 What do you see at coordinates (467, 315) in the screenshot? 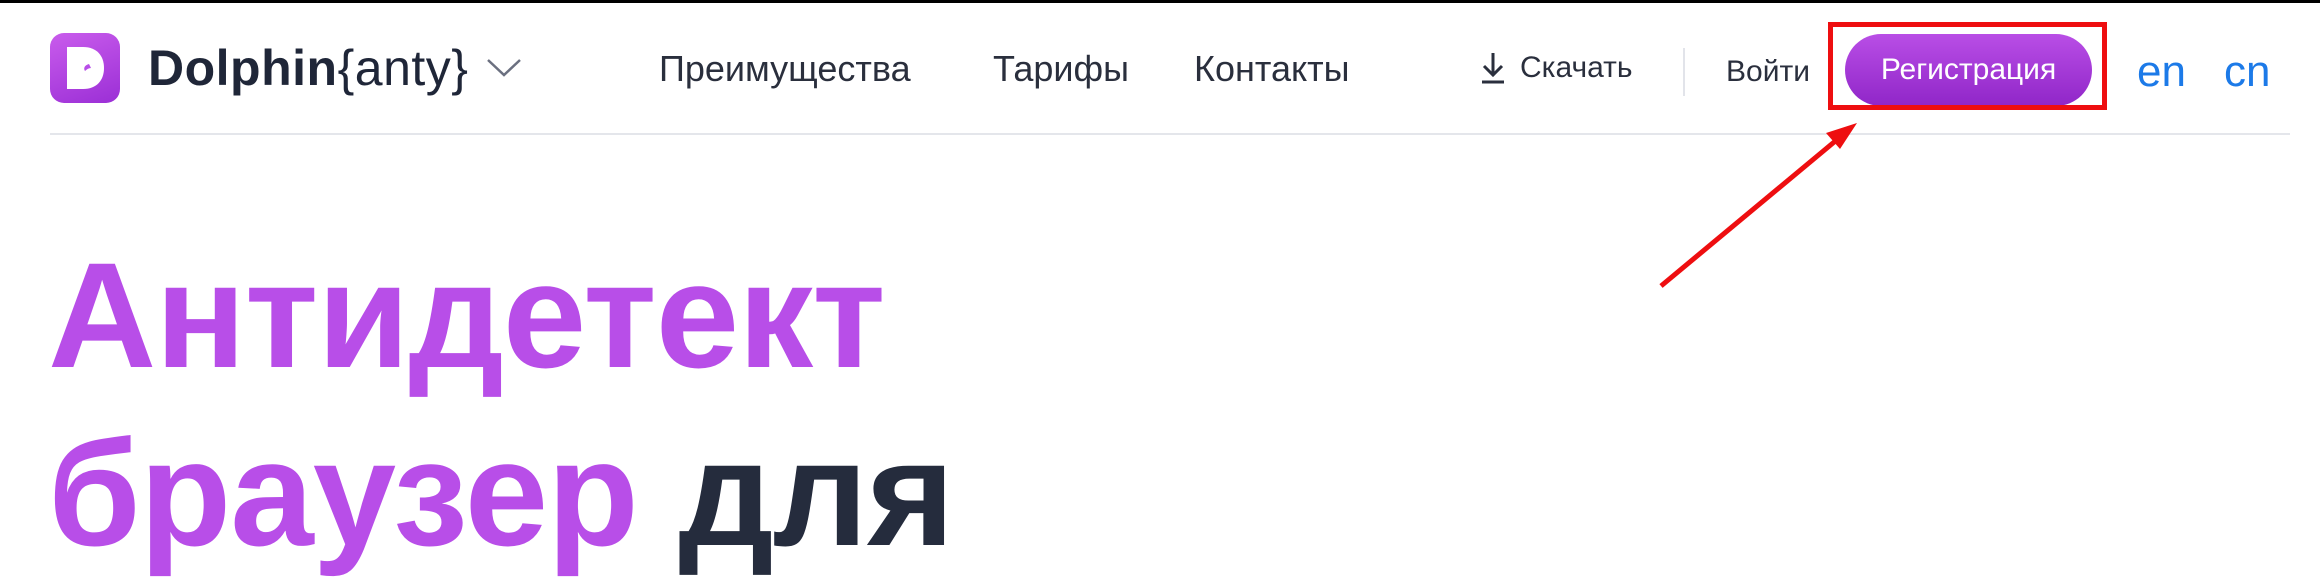
I see `hero-title-line1: Антидетект` at bounding box center [467, 315].